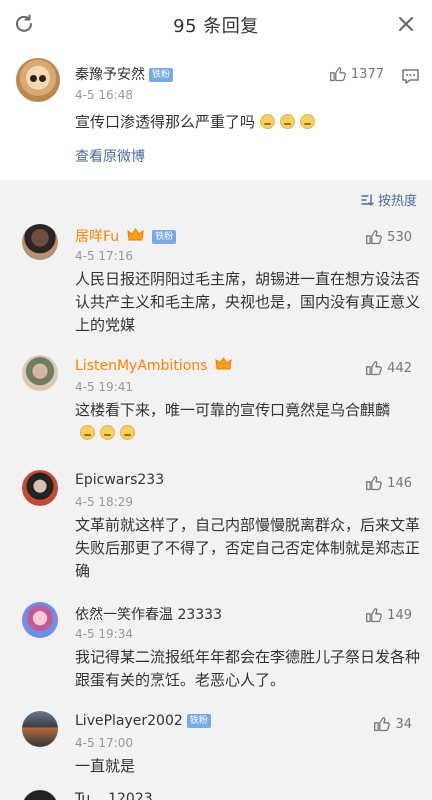 The width and height of the screenshot is (432, 800). I want to click on comment-icon, so click(410, 76).